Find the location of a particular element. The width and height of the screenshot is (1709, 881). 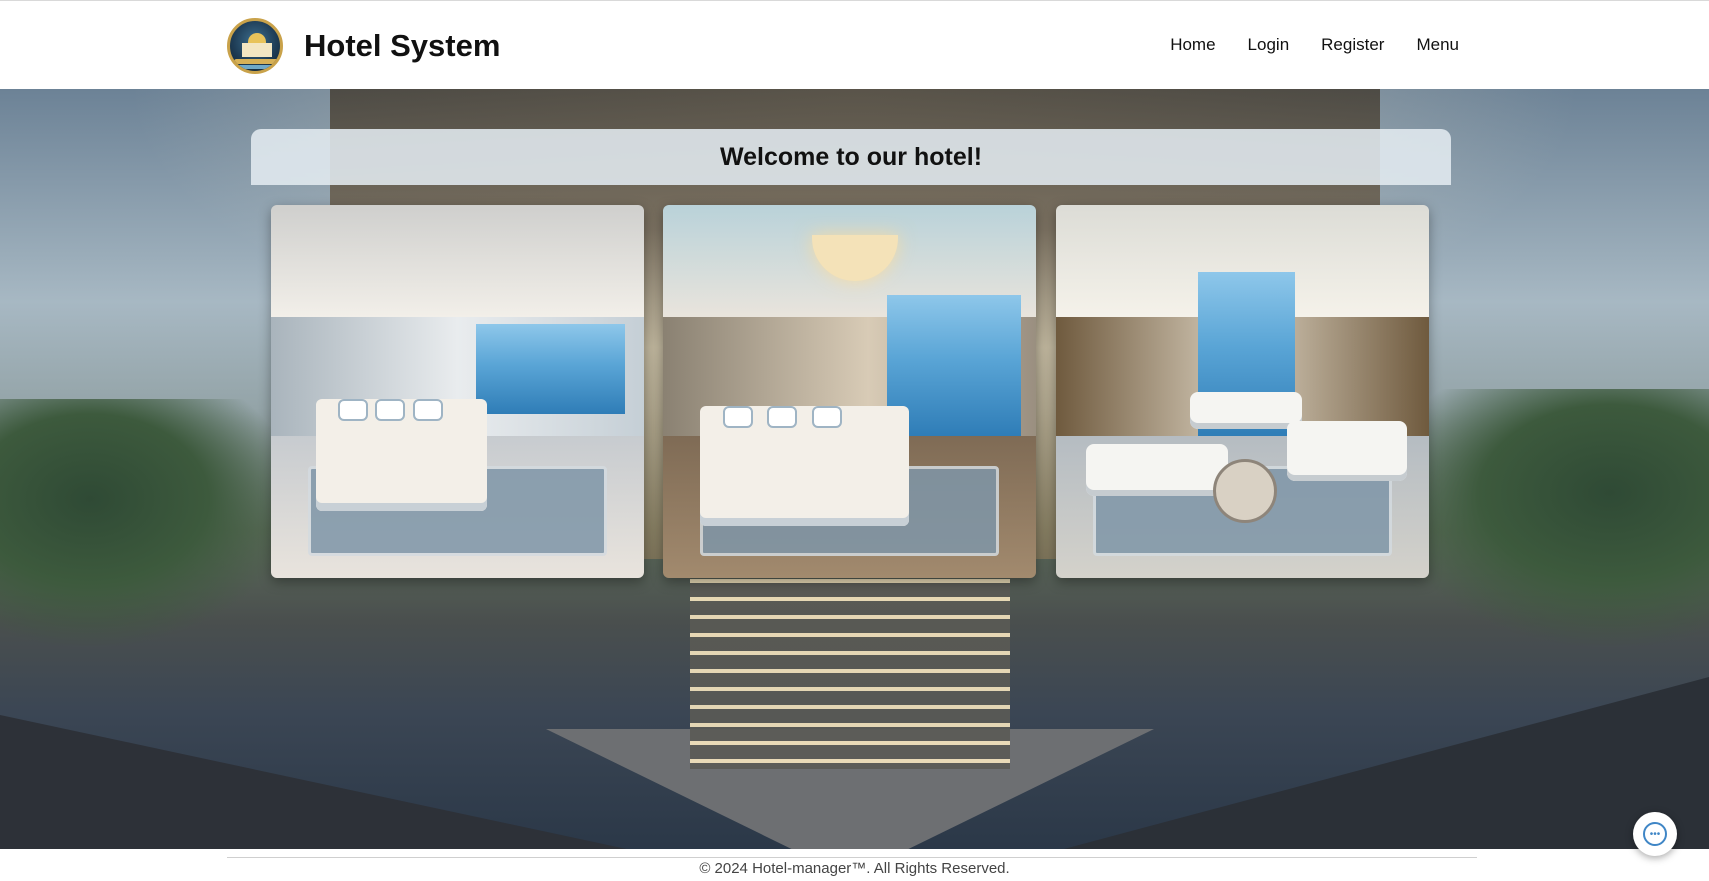

site-title: Hotel System is located at coordinates (402, 46).